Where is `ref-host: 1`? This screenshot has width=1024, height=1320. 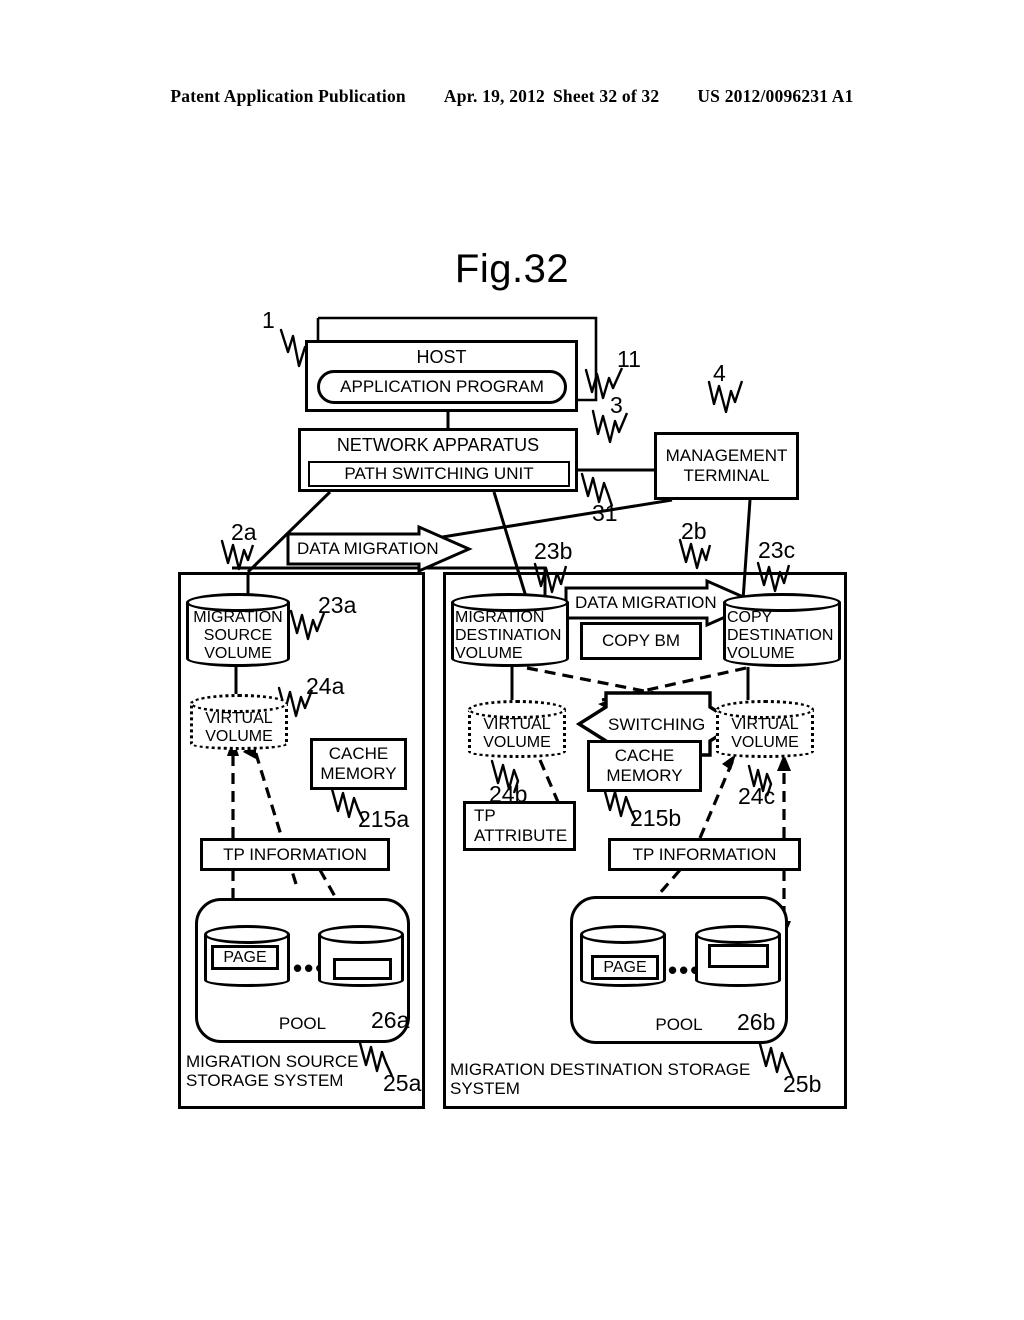
ref-host: 1 is located at coordinates (268, 320).